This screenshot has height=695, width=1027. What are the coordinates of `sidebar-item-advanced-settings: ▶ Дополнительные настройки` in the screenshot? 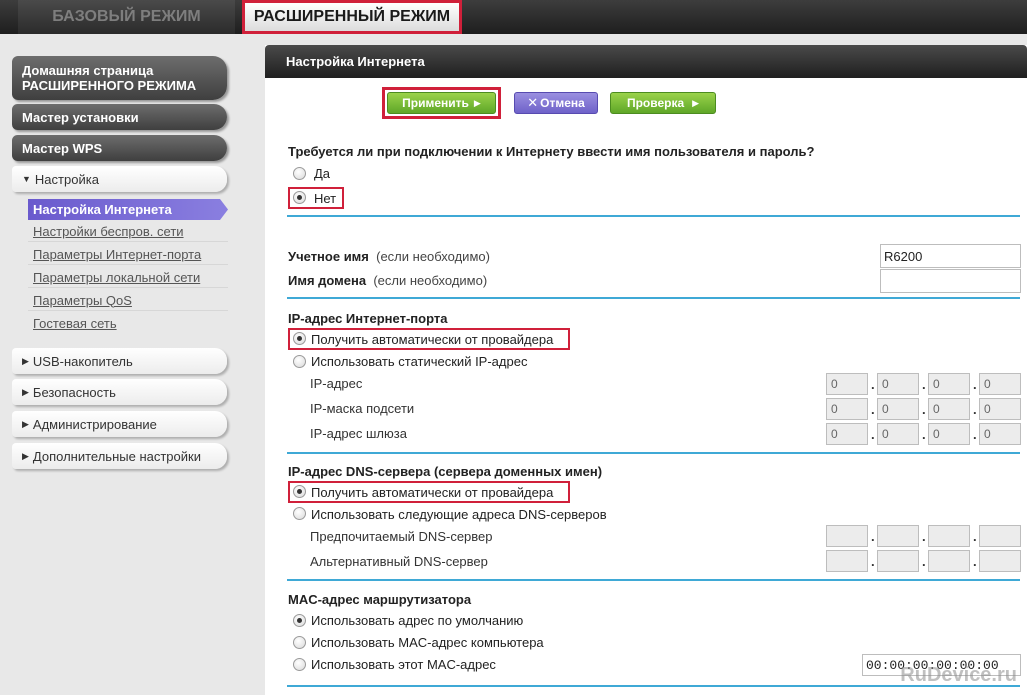 It's located at (119, 456).